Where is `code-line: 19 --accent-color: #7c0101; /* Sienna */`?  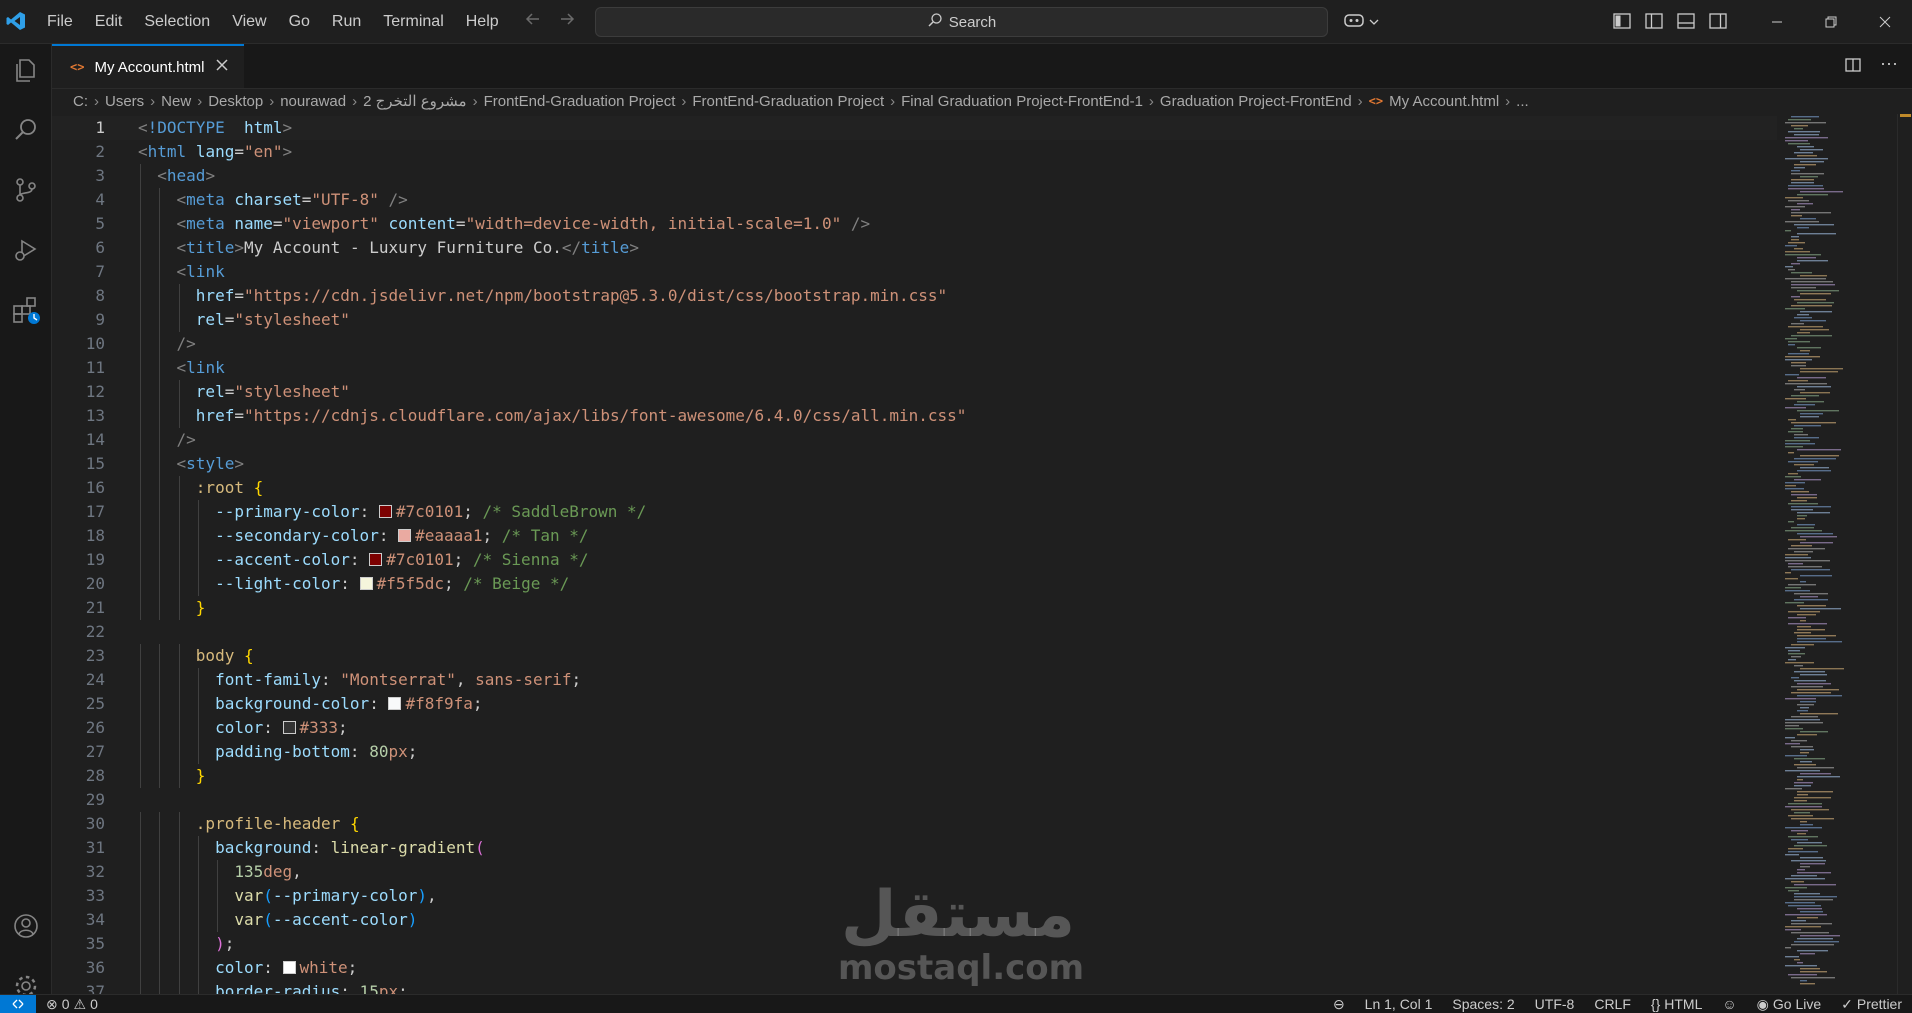
code-line: 19 --accent-color: #7c0101; /* Sienna */ is located at coordinates (914, 560).